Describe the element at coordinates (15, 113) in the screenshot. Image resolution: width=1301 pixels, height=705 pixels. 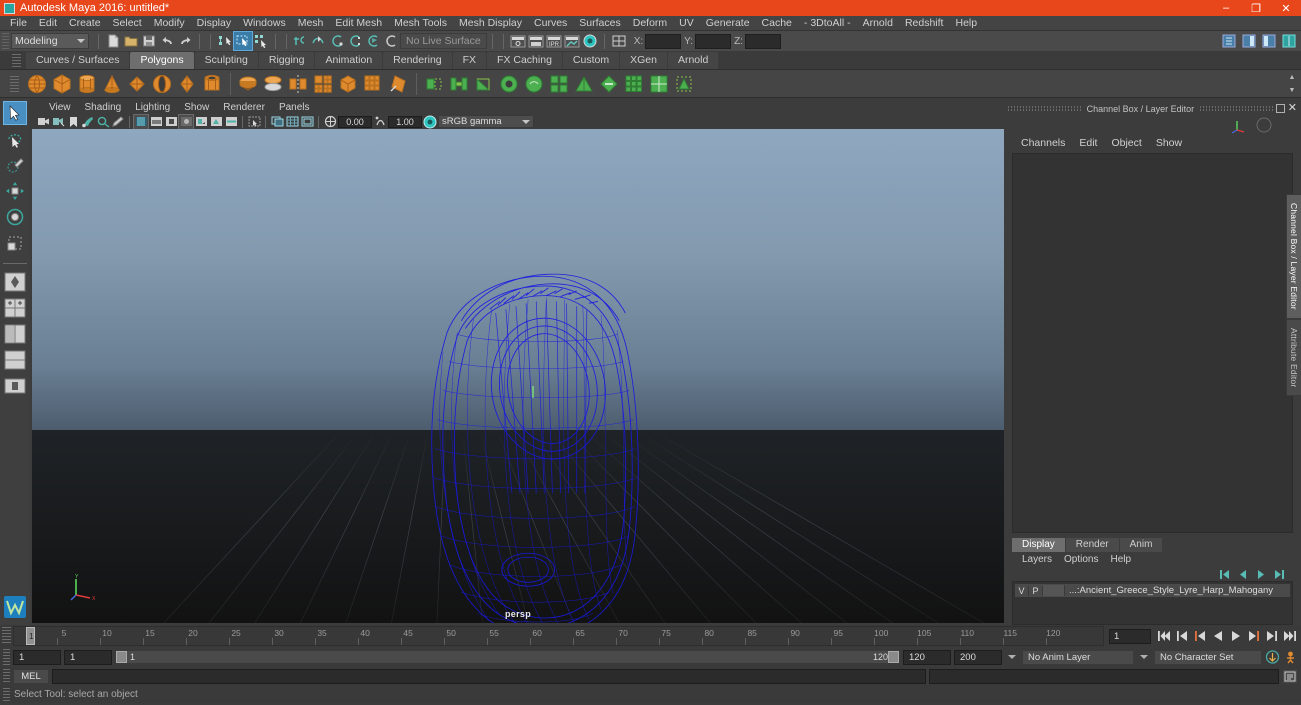
I see `select-tool` at that location.